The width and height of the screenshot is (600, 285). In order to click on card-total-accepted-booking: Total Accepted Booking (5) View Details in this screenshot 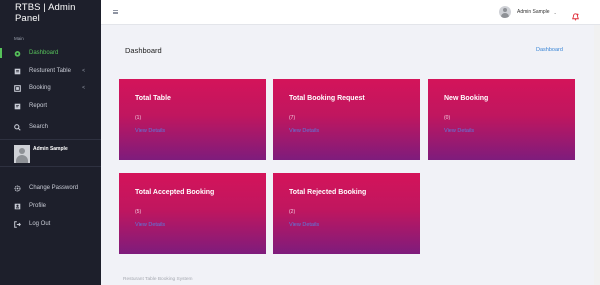, I will do `click(192, 213)`.